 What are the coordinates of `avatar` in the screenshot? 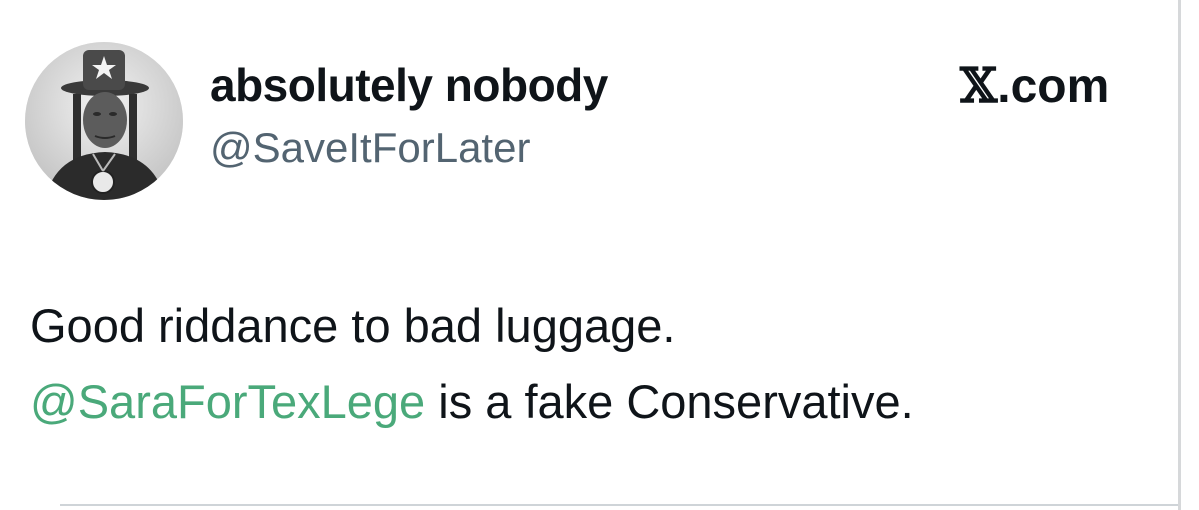 It's located at (104, 121).